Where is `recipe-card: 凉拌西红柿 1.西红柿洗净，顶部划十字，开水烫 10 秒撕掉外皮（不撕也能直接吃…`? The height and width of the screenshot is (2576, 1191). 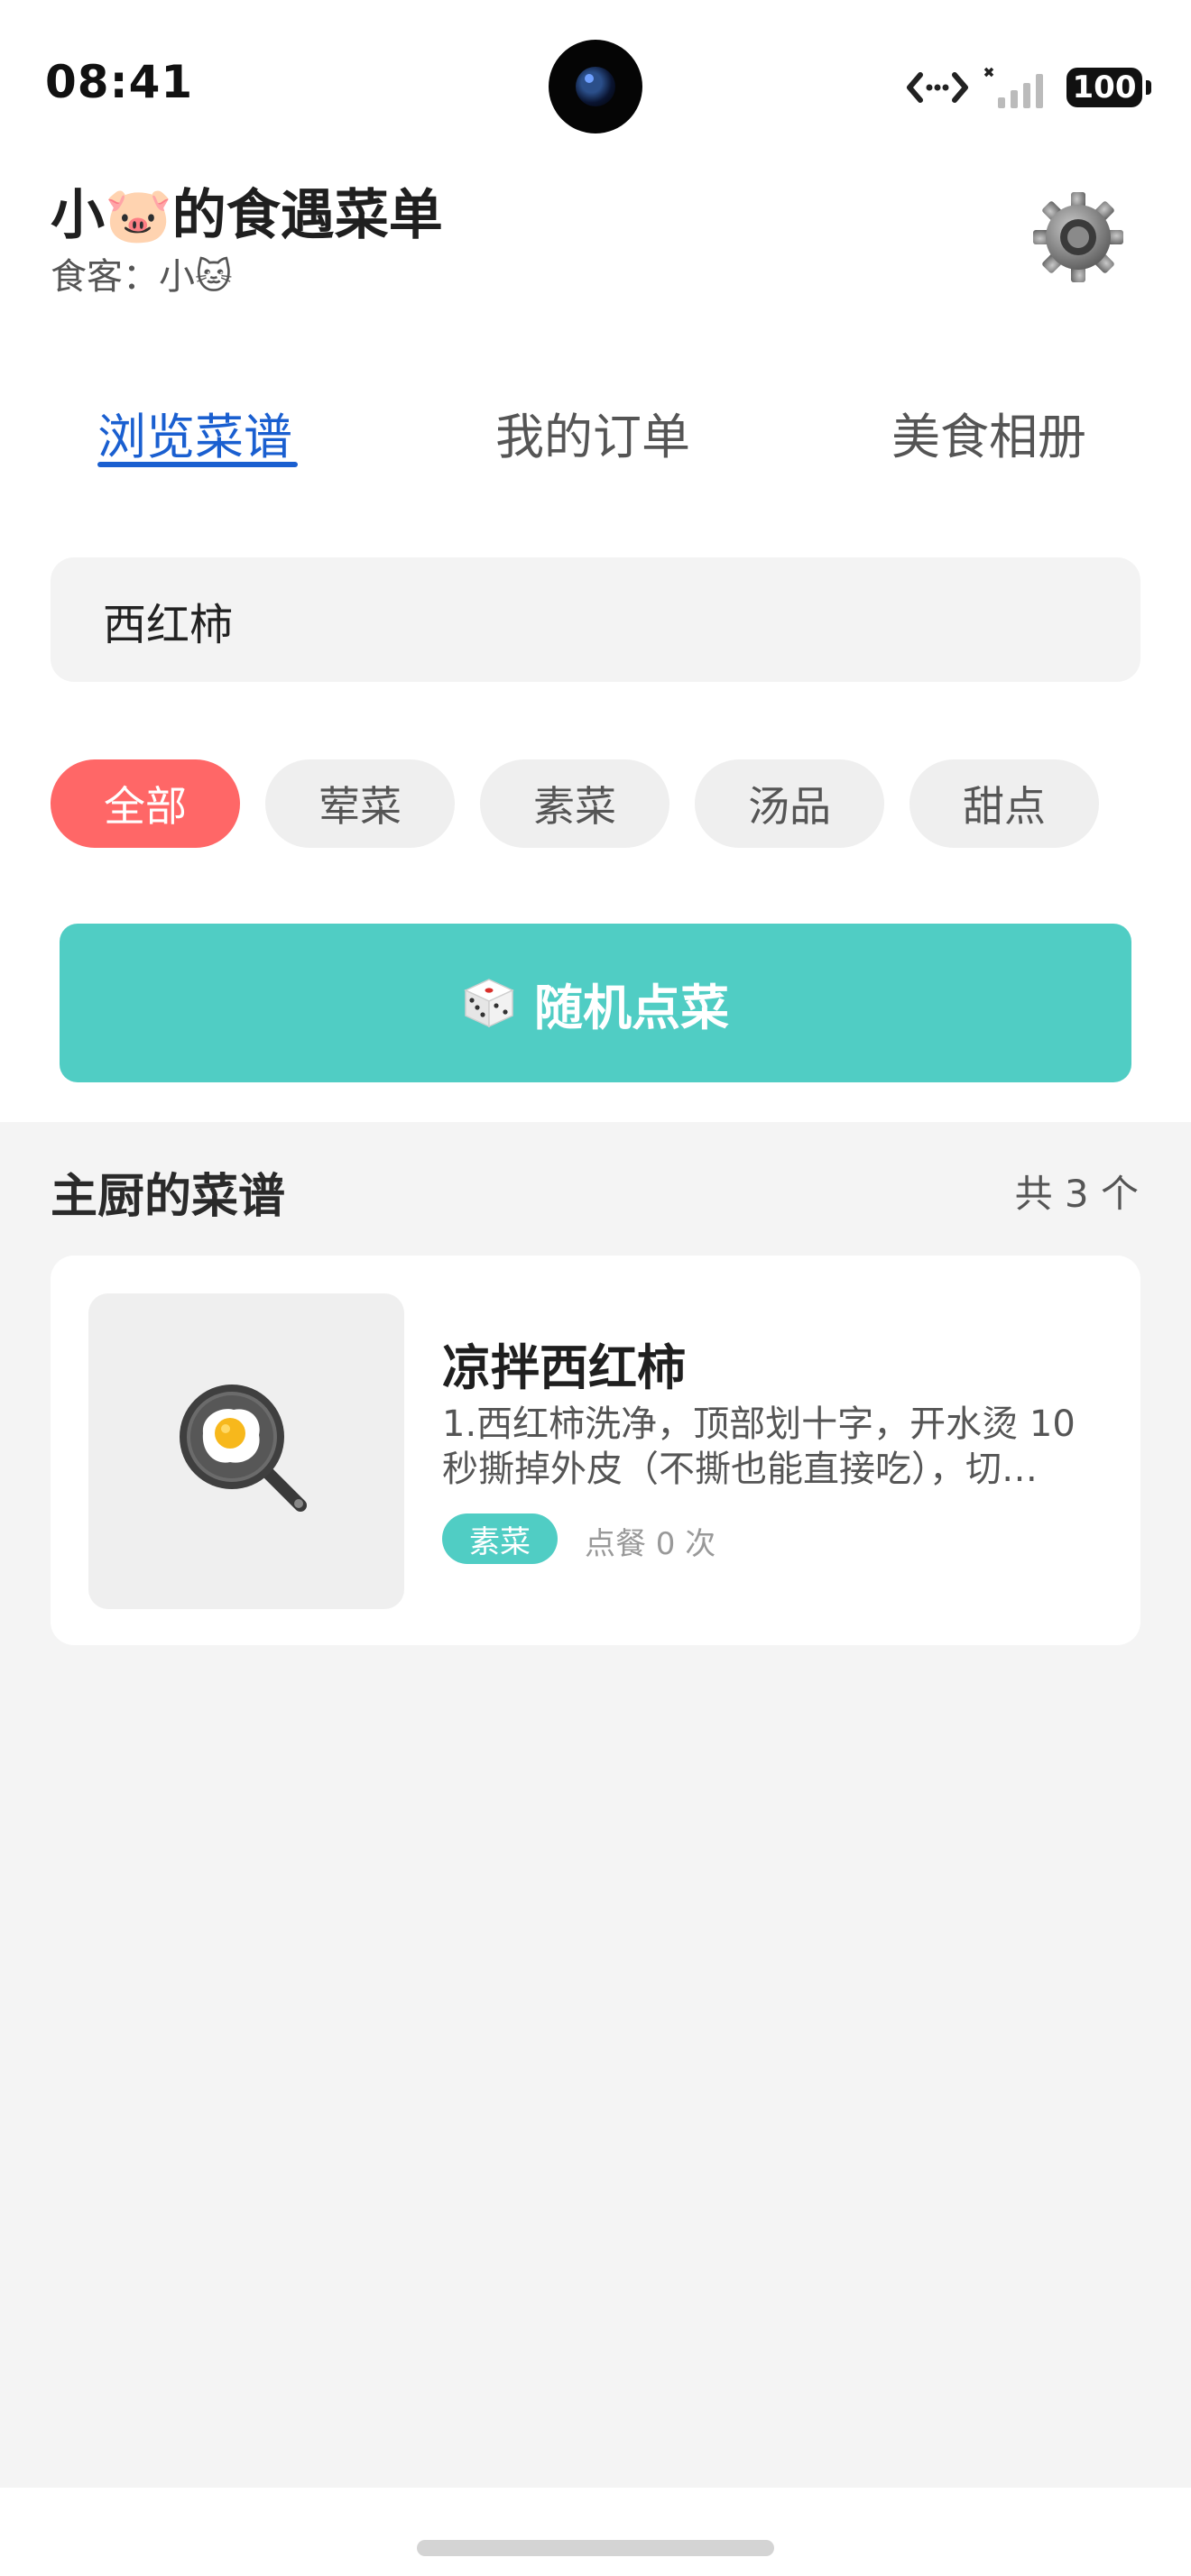
recipe-card: 凉拌西红柿 1.西红柿洗净，顶部划十字，开水烫 10 秒撕掉外皮（不撕也能直接吃… is located at coordinates (595, 1451).